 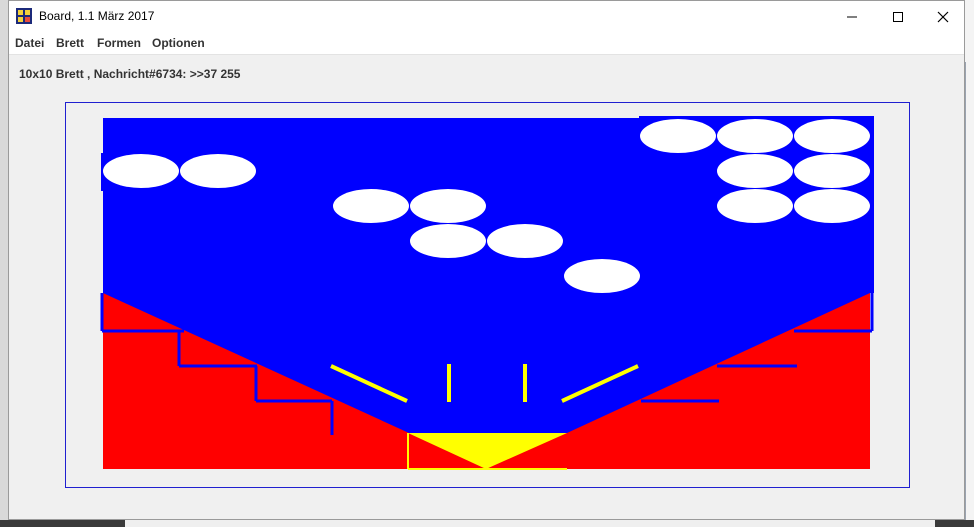 I want to click on background-divider, so click(x=965, y=294).